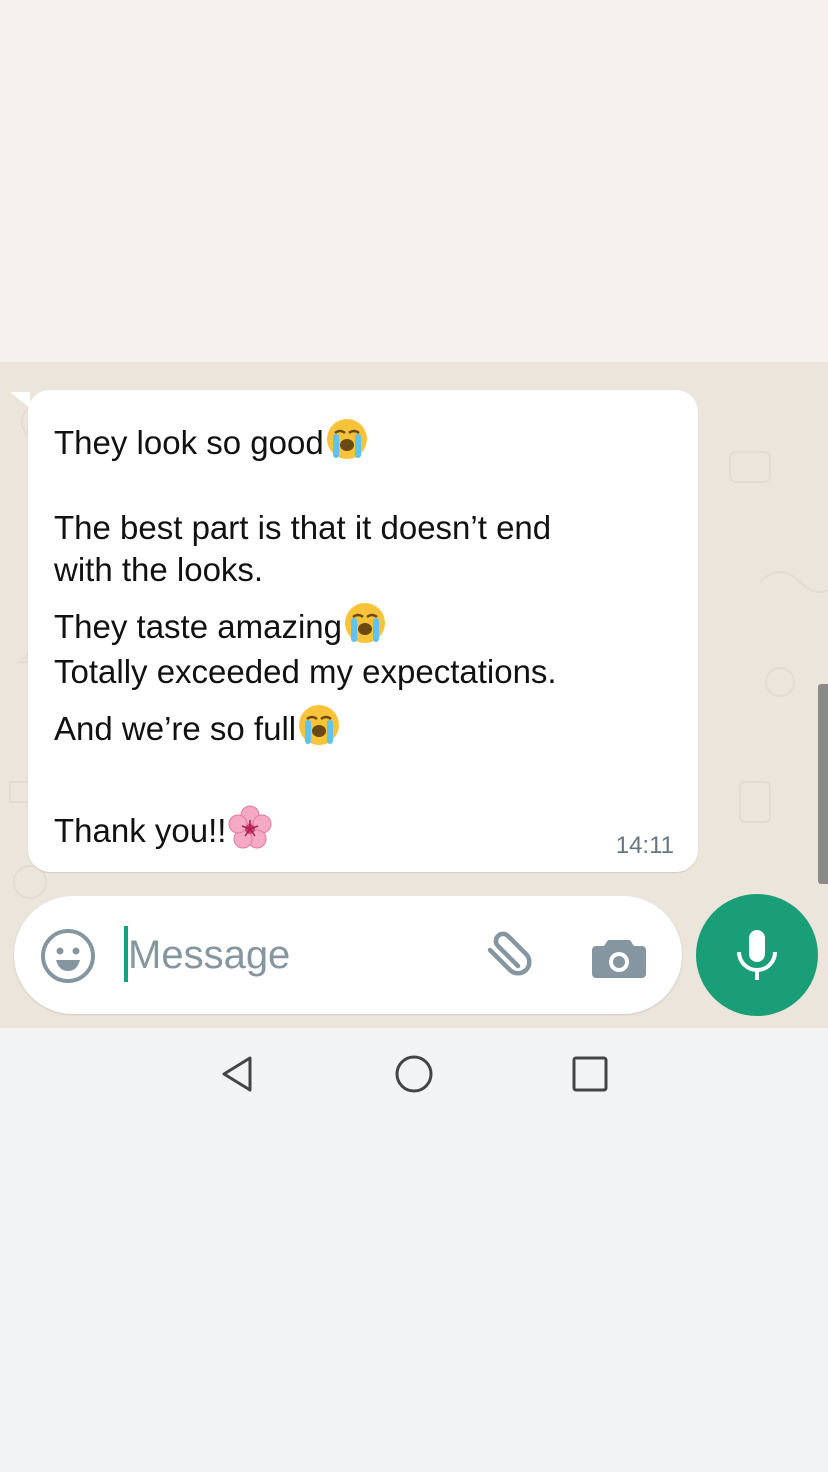 The height and width of the screenshot is (1472, 828). I want to click on message-timestamp: 14:11, so click(644, 845).